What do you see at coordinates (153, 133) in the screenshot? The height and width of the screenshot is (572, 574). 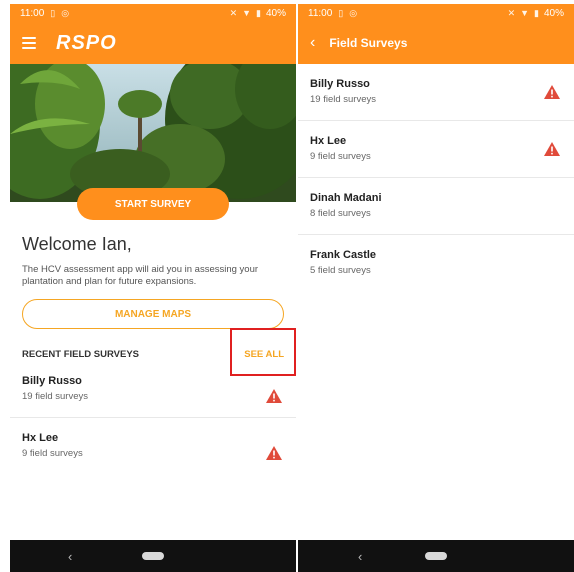 I see `hero-image` at bounding box center [153, 133].